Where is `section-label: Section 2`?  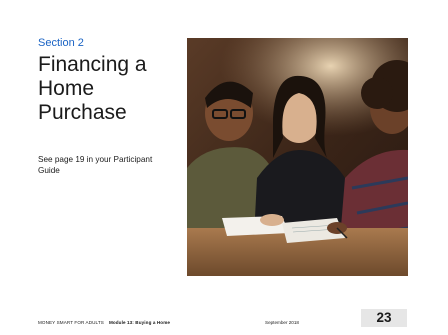 section-label: Section 2 is located at coordinates (61, 43).